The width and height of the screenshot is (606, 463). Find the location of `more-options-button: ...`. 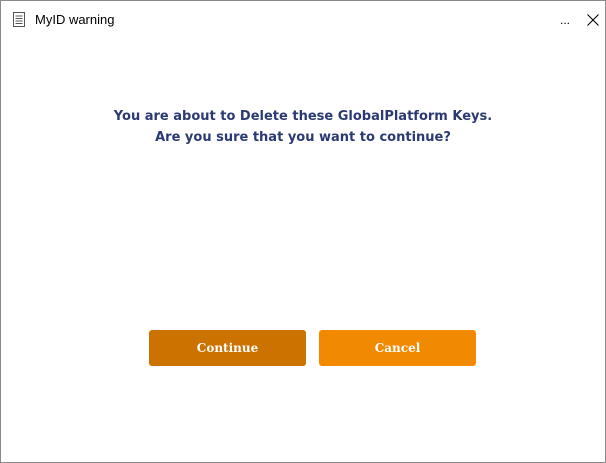

more-options-button: ... is located at coordinates (565, 20).